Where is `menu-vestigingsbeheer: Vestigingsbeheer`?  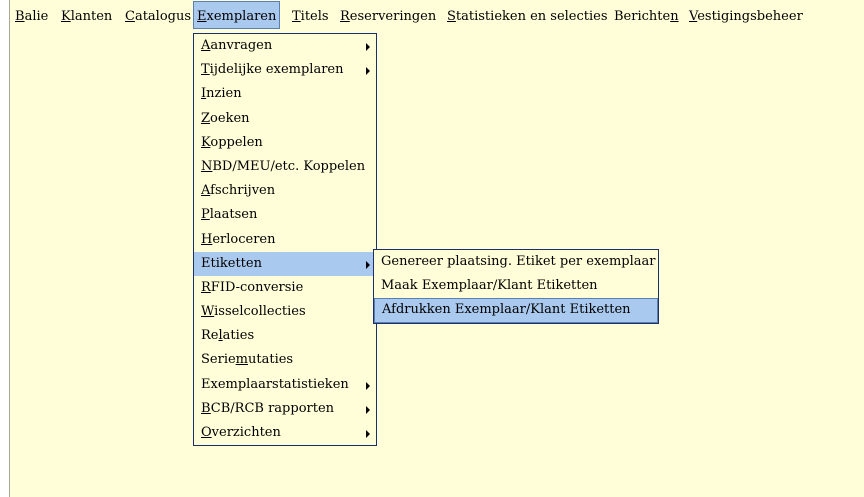
menu-vestigingsbeheer: Vestigingsbeheer is located at coordinates (746, 17).